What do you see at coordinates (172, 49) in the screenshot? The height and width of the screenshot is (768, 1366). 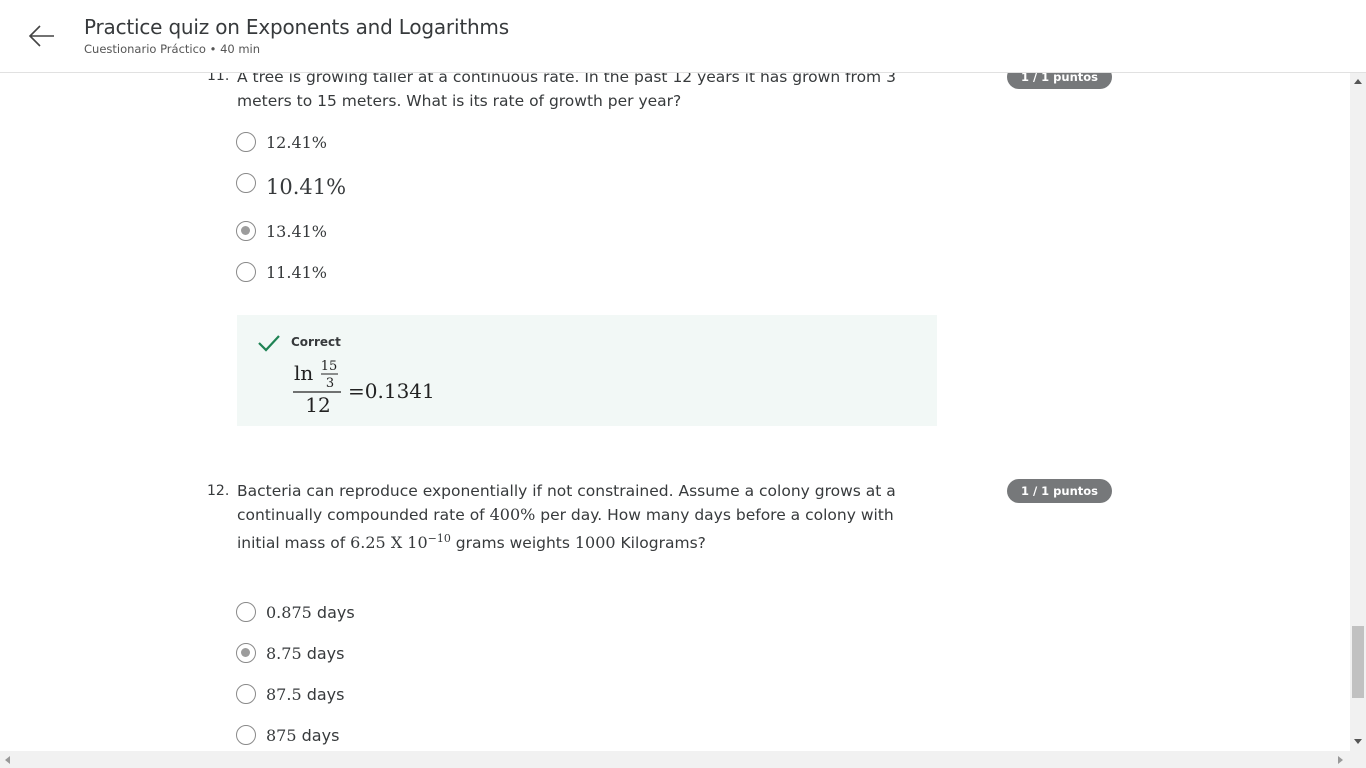 I see `page-subtitle: Cuestionario Práctico • 40 min` at bounding box center [172, 49].